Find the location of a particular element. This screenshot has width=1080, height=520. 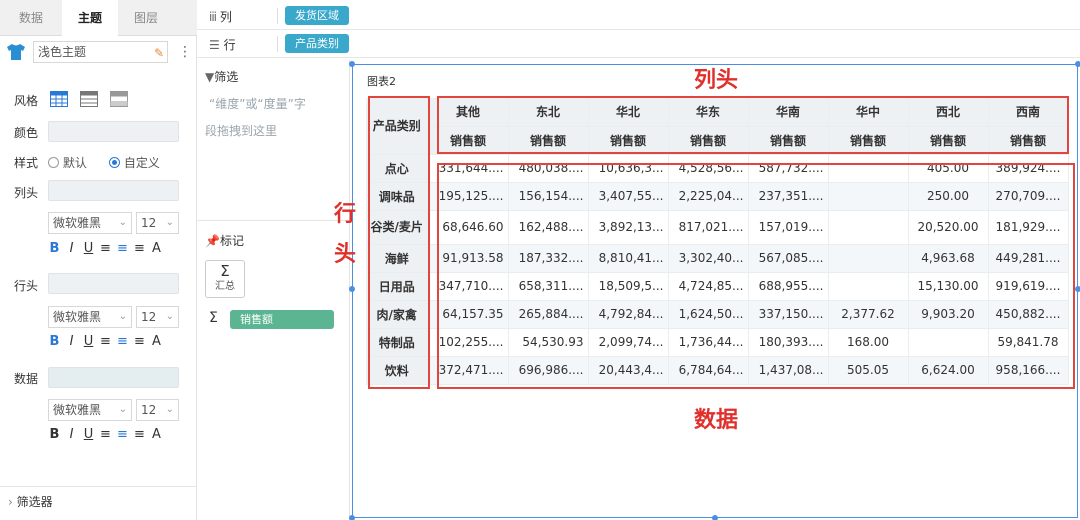

sigma-icon: Σ is located at coordinates (225, 271).